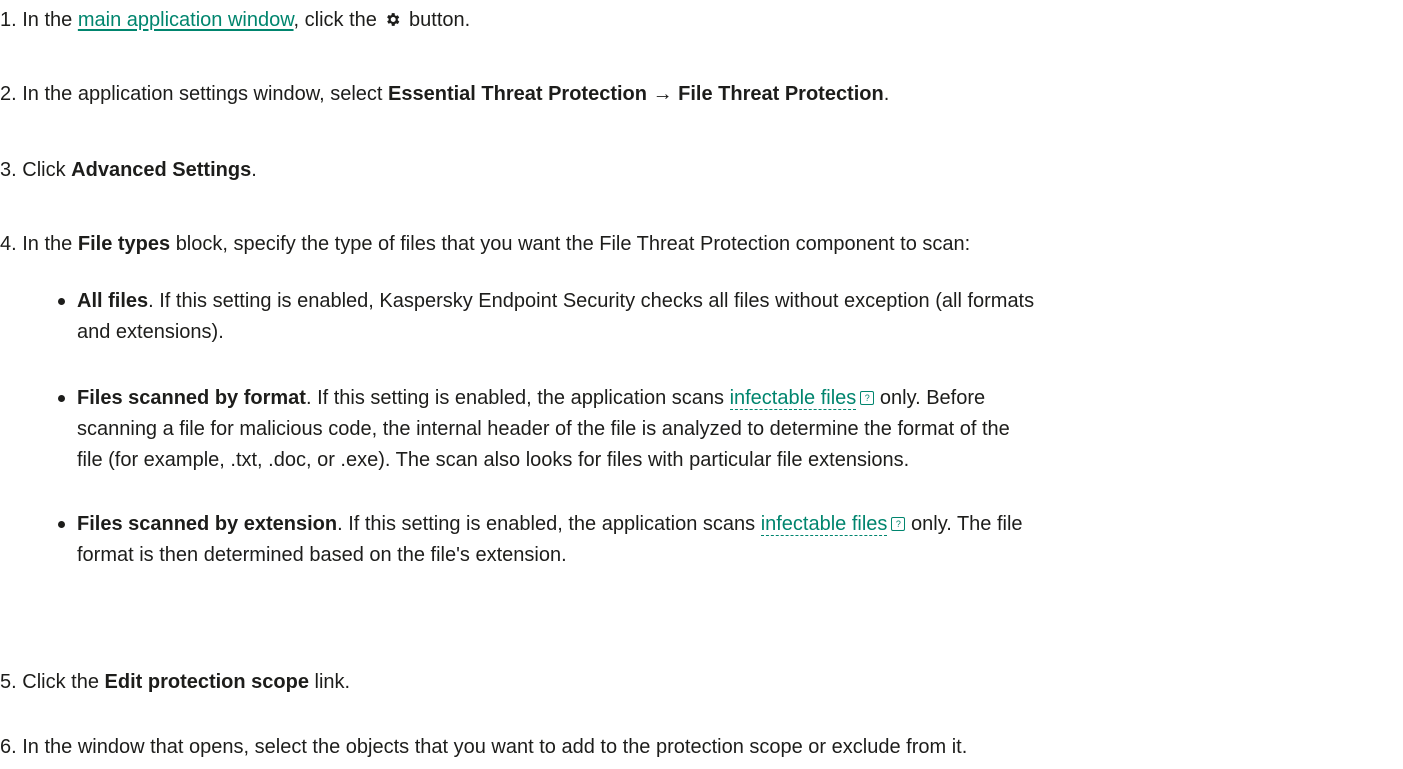  Describe the element at coordinates (60, 682) in the screenshot. I see `step-text: Click the` at that location.